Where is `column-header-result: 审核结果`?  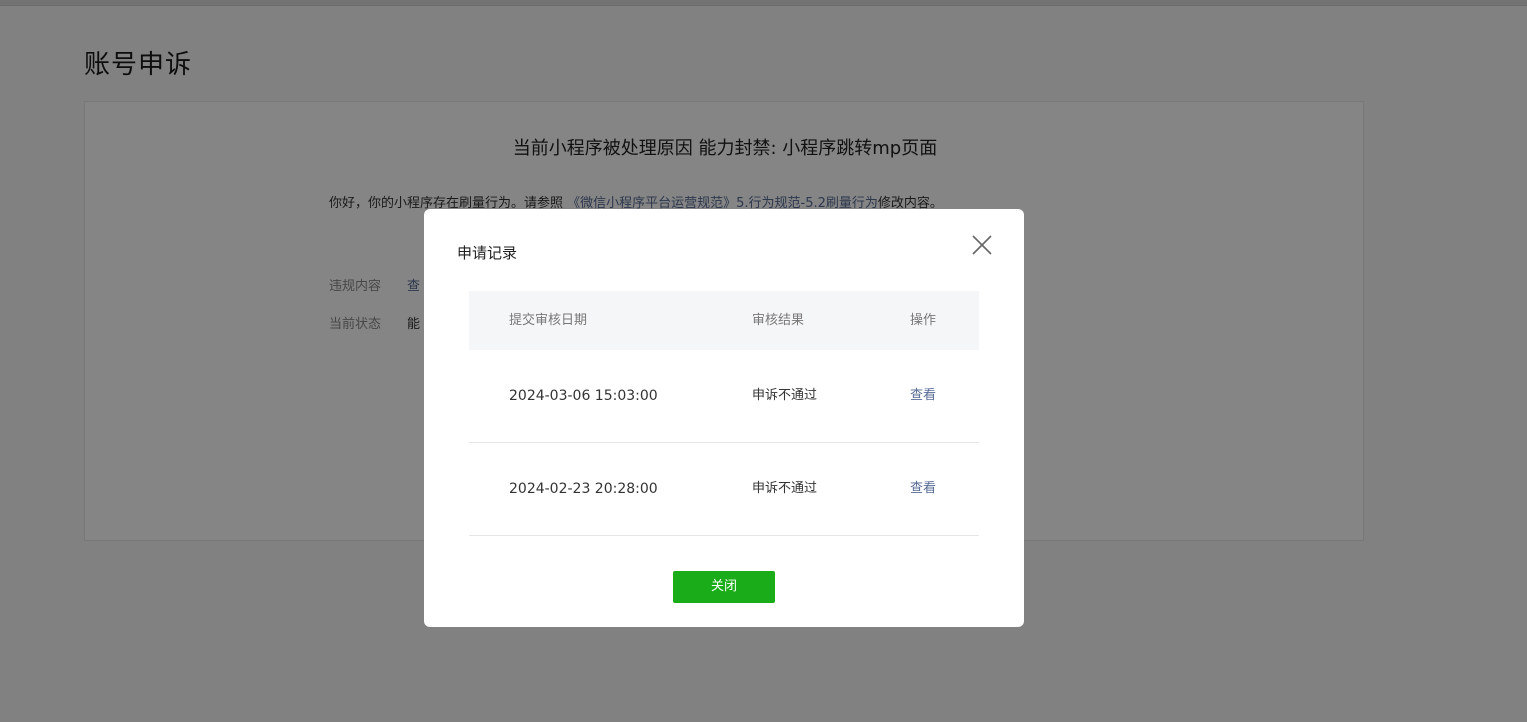
column-header-result: 审核结果 is located at coordinates (778, 320).